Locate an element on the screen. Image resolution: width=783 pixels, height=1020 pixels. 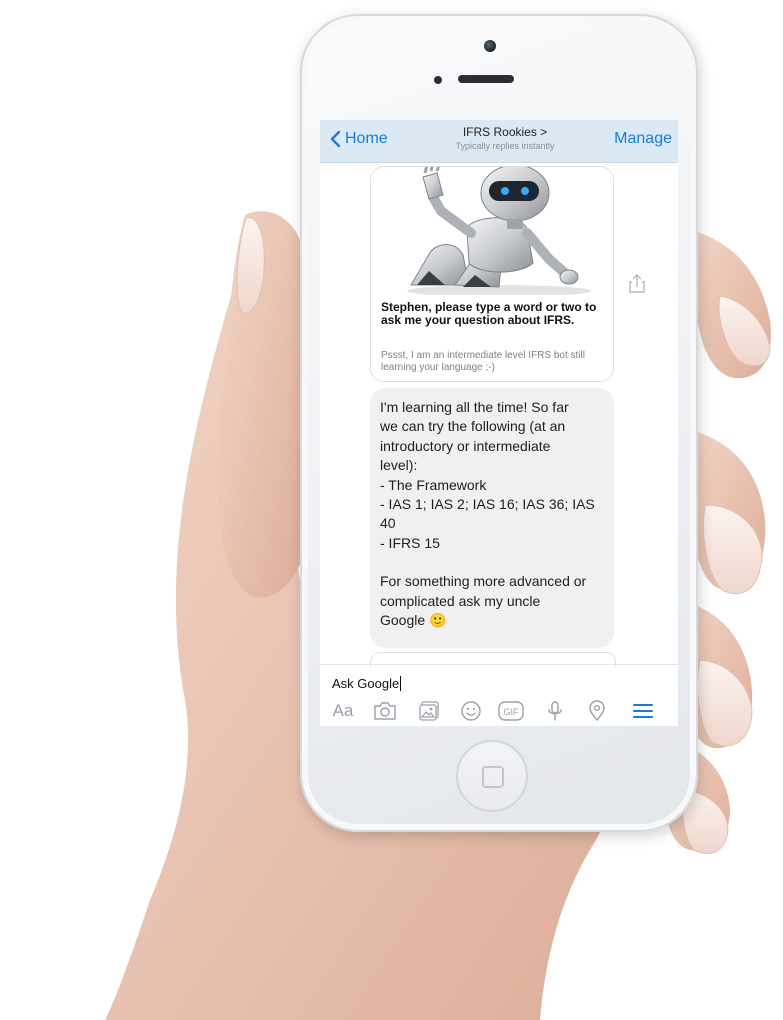
input-value: Ask Google is located at coordinates (366, 683).